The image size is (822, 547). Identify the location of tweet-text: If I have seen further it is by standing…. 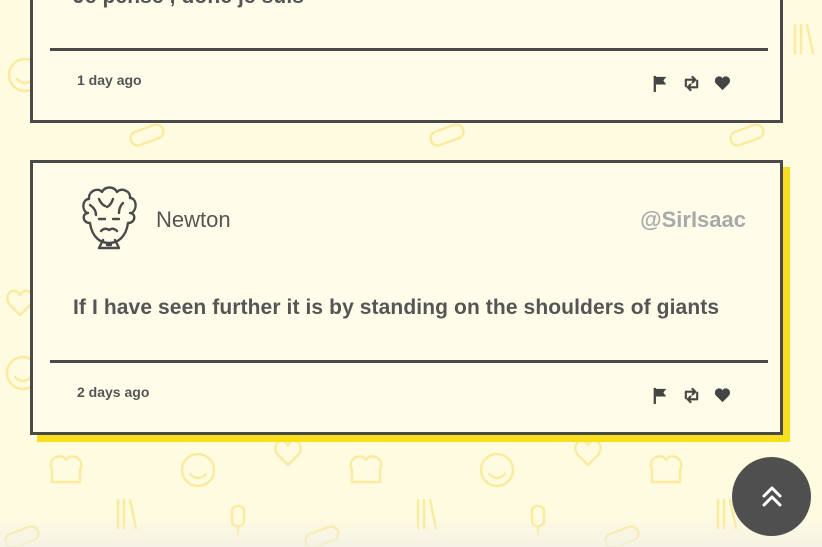
(396, 307).